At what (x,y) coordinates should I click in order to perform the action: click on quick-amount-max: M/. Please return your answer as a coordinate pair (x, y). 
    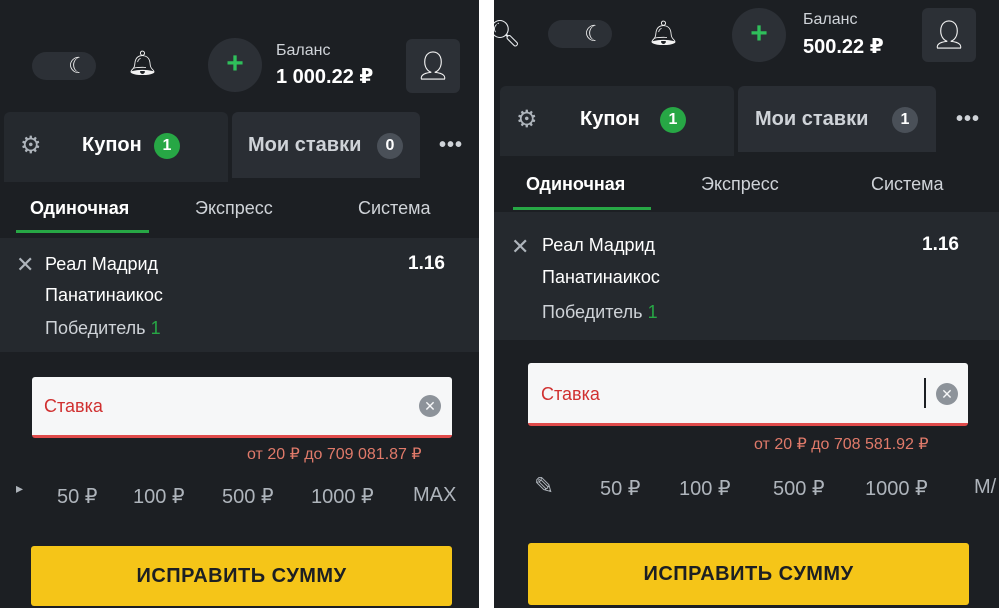
    Looking at the image, I should click on (985, 487).